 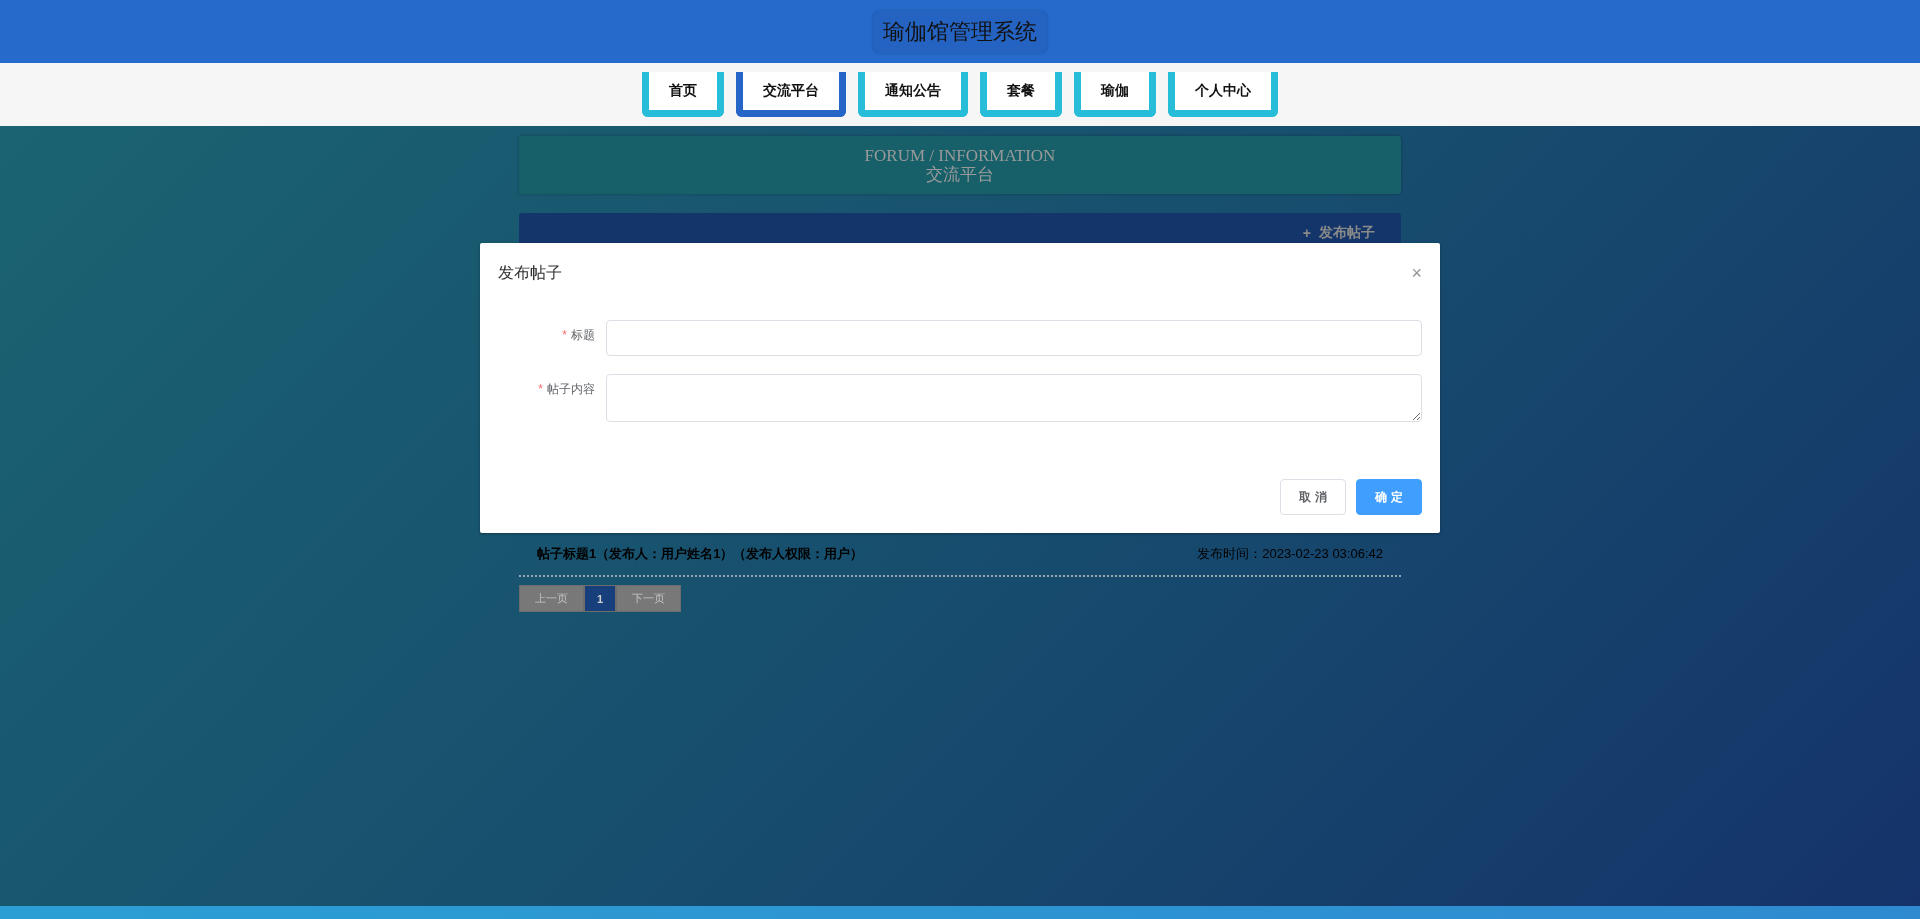 What do you see at coordinates (1338, 233) in the screenshot?
I see `add-post-button: + 发布帖子` at bounding box center [1338, 233].